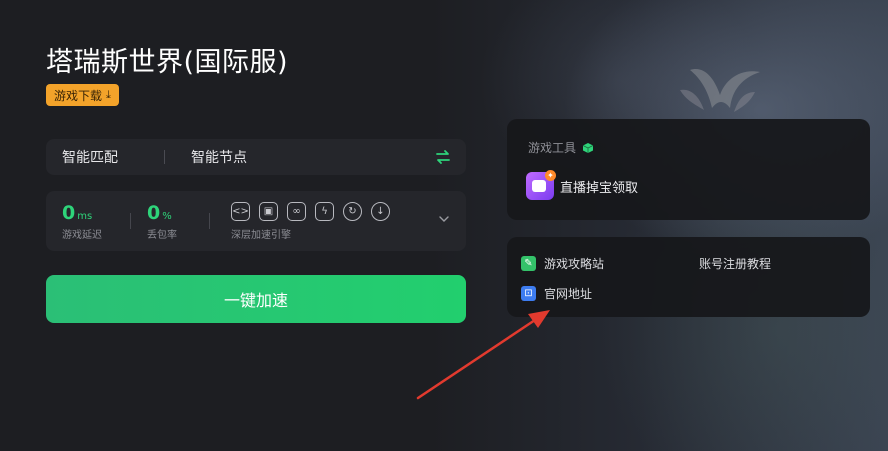 The height and width of the screenshot is (451, 888). I want to click on packet-loss-stat: 0% 丢包率, so click(162, 221).